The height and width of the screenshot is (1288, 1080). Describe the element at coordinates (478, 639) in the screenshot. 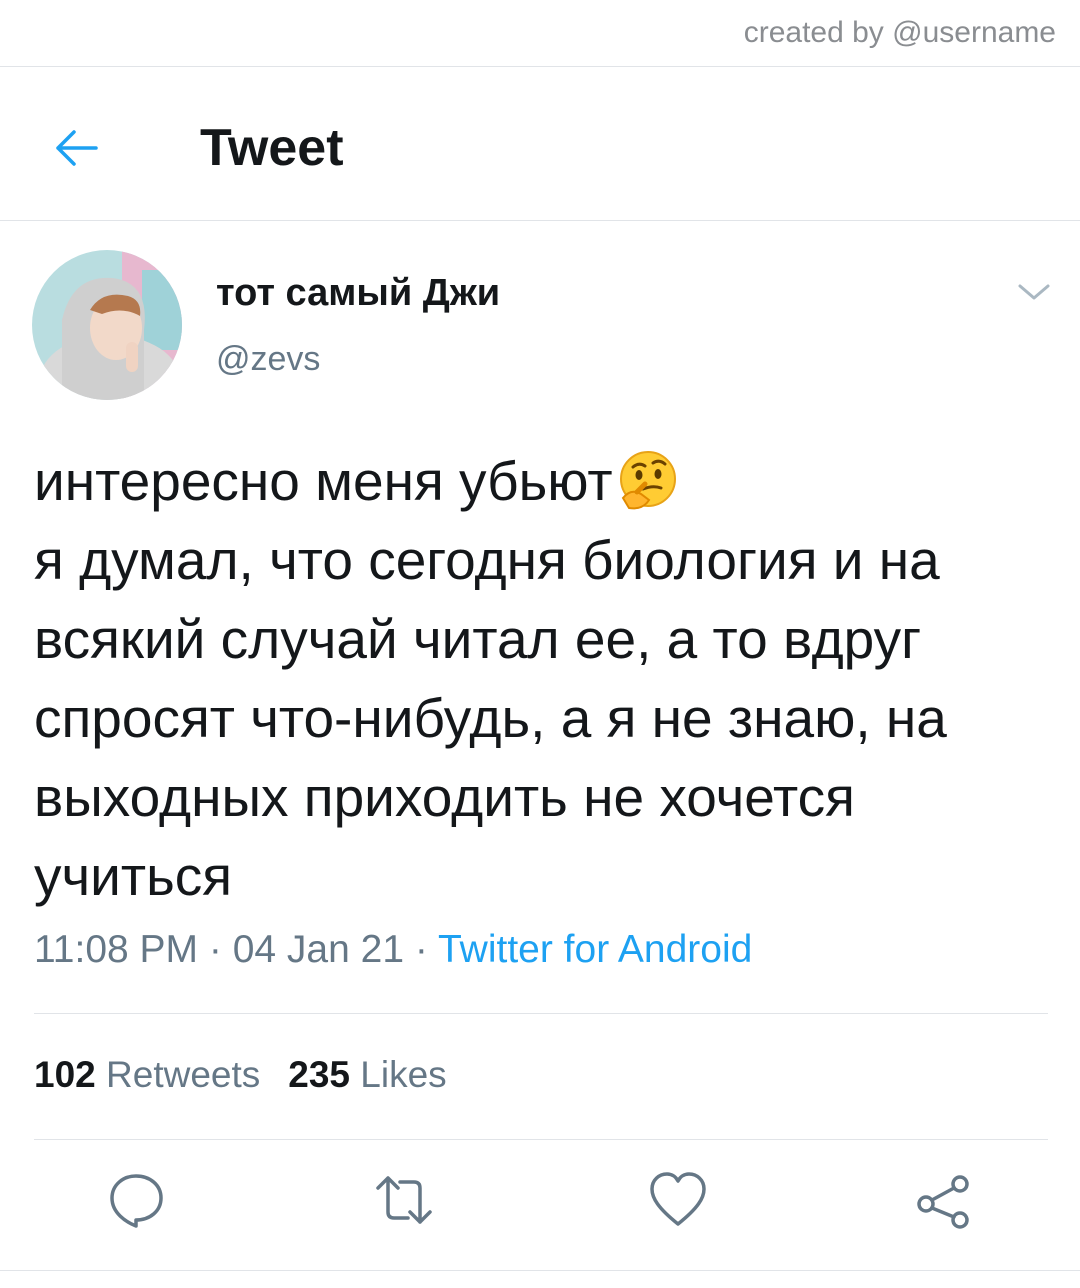

I see `tweet-line: всякий случай читал ее, а то вдруг` at that location.